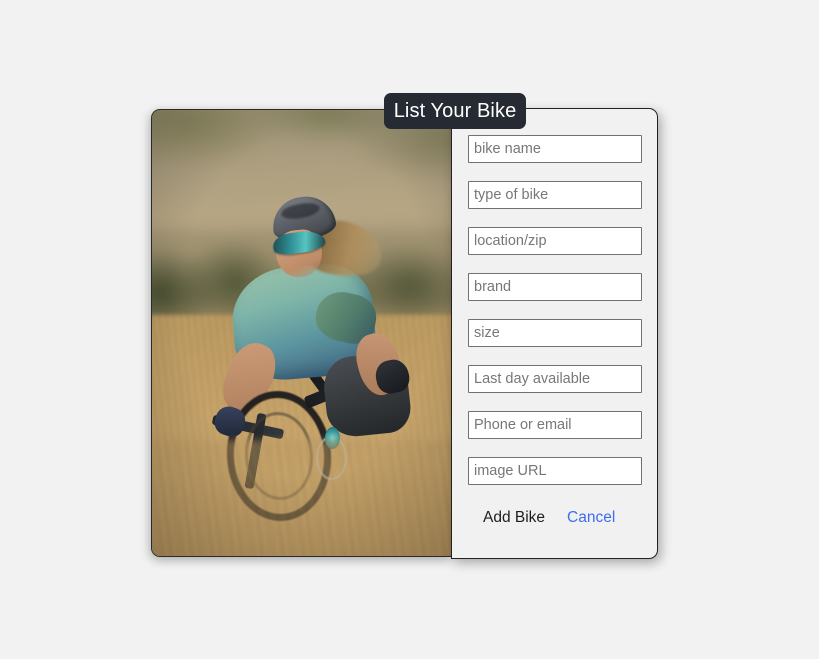 The width and height of the screenshot is (819, 659). I want to click on bike-form-fields, so click(555, 319).